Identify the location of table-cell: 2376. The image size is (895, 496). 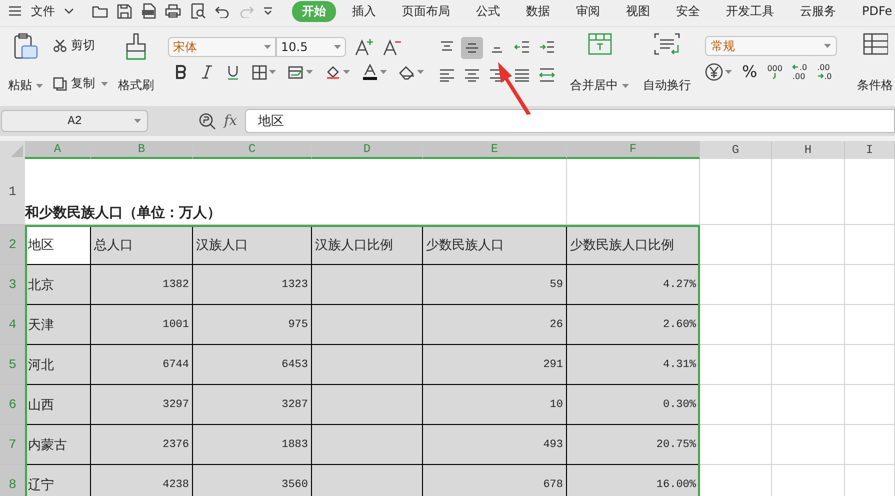
(142, 445).